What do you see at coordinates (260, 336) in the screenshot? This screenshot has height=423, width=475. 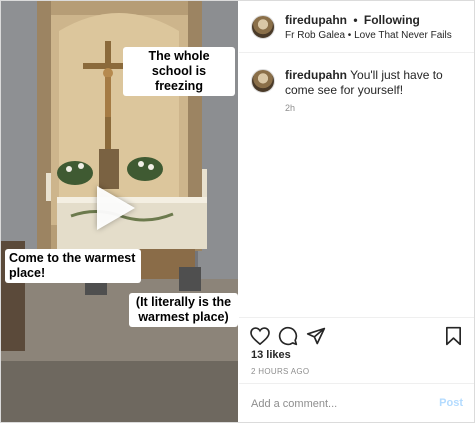 I see `heart-icon` at bounding box center [260, 336].